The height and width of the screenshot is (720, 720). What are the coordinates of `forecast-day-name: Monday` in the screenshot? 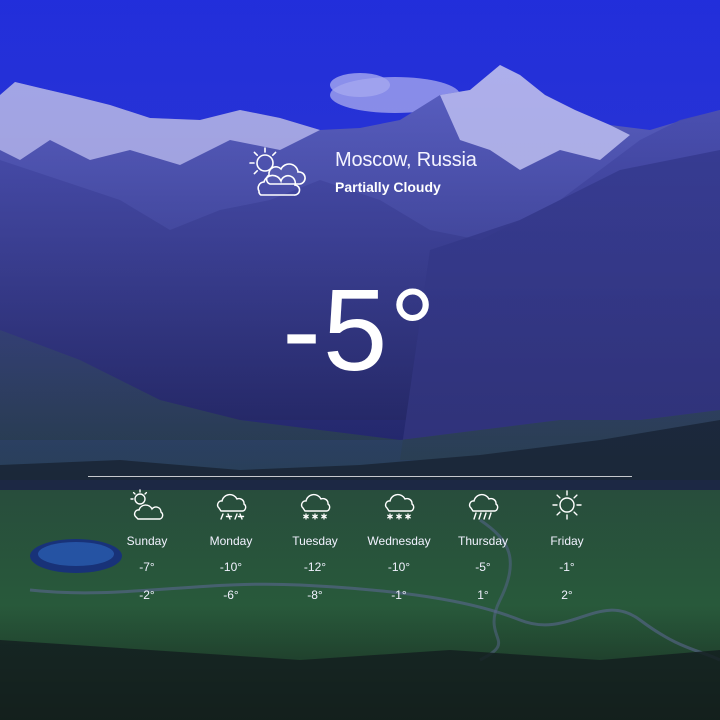 It's located at (231, 541).